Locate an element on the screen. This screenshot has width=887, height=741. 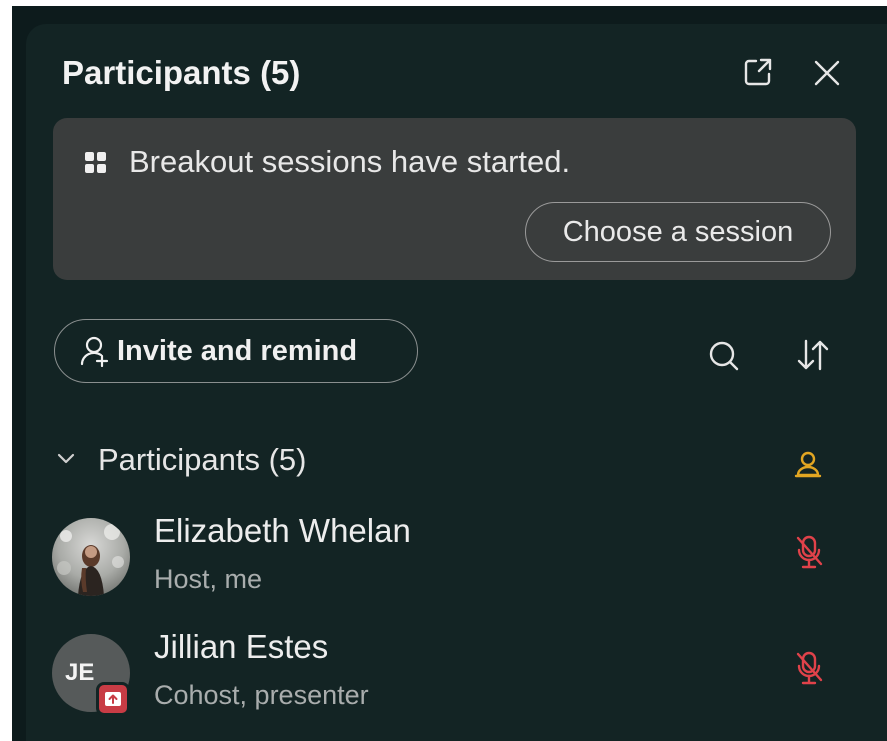
participant-name: Jillian Estes is located at coordinates (241, 646).